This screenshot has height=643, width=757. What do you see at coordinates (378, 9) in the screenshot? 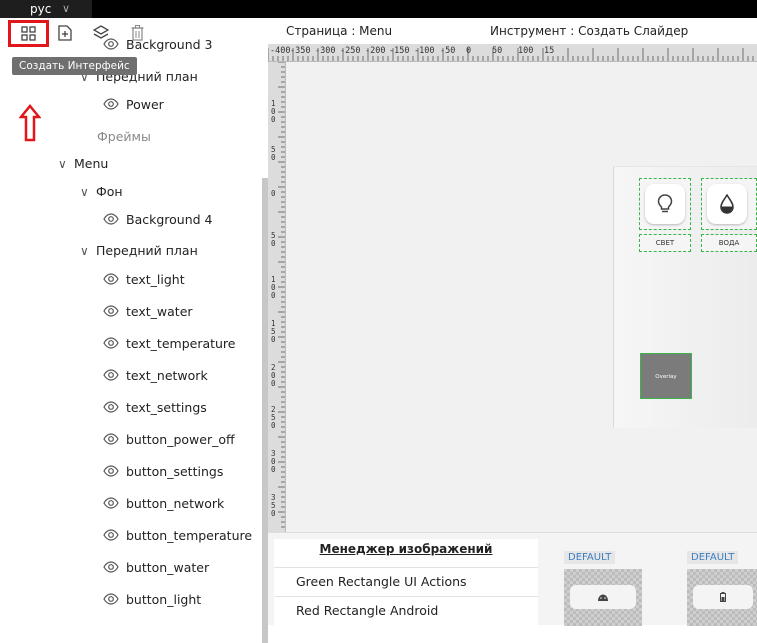
I see `top-bar` at bounding box center [378, 9].